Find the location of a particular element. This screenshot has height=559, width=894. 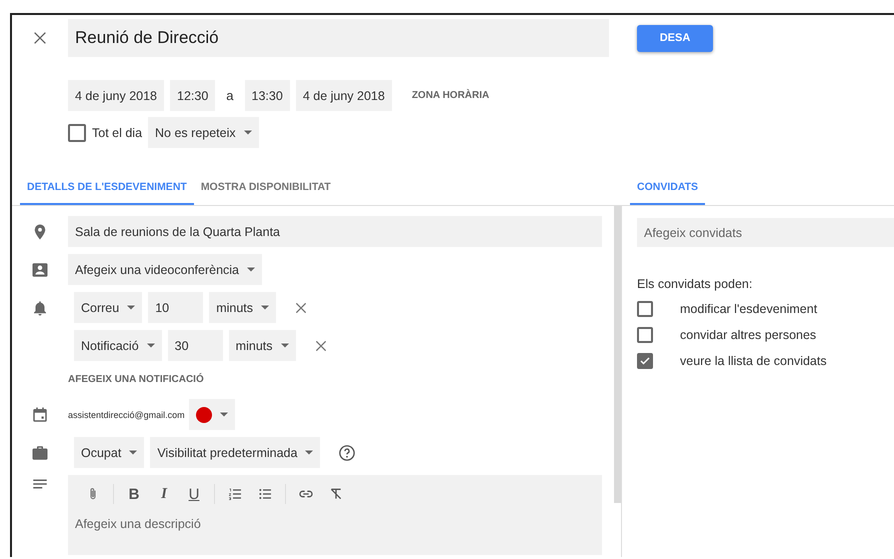

description-field: B I U Afegeix una descripció is located at coordinates (335, 515).